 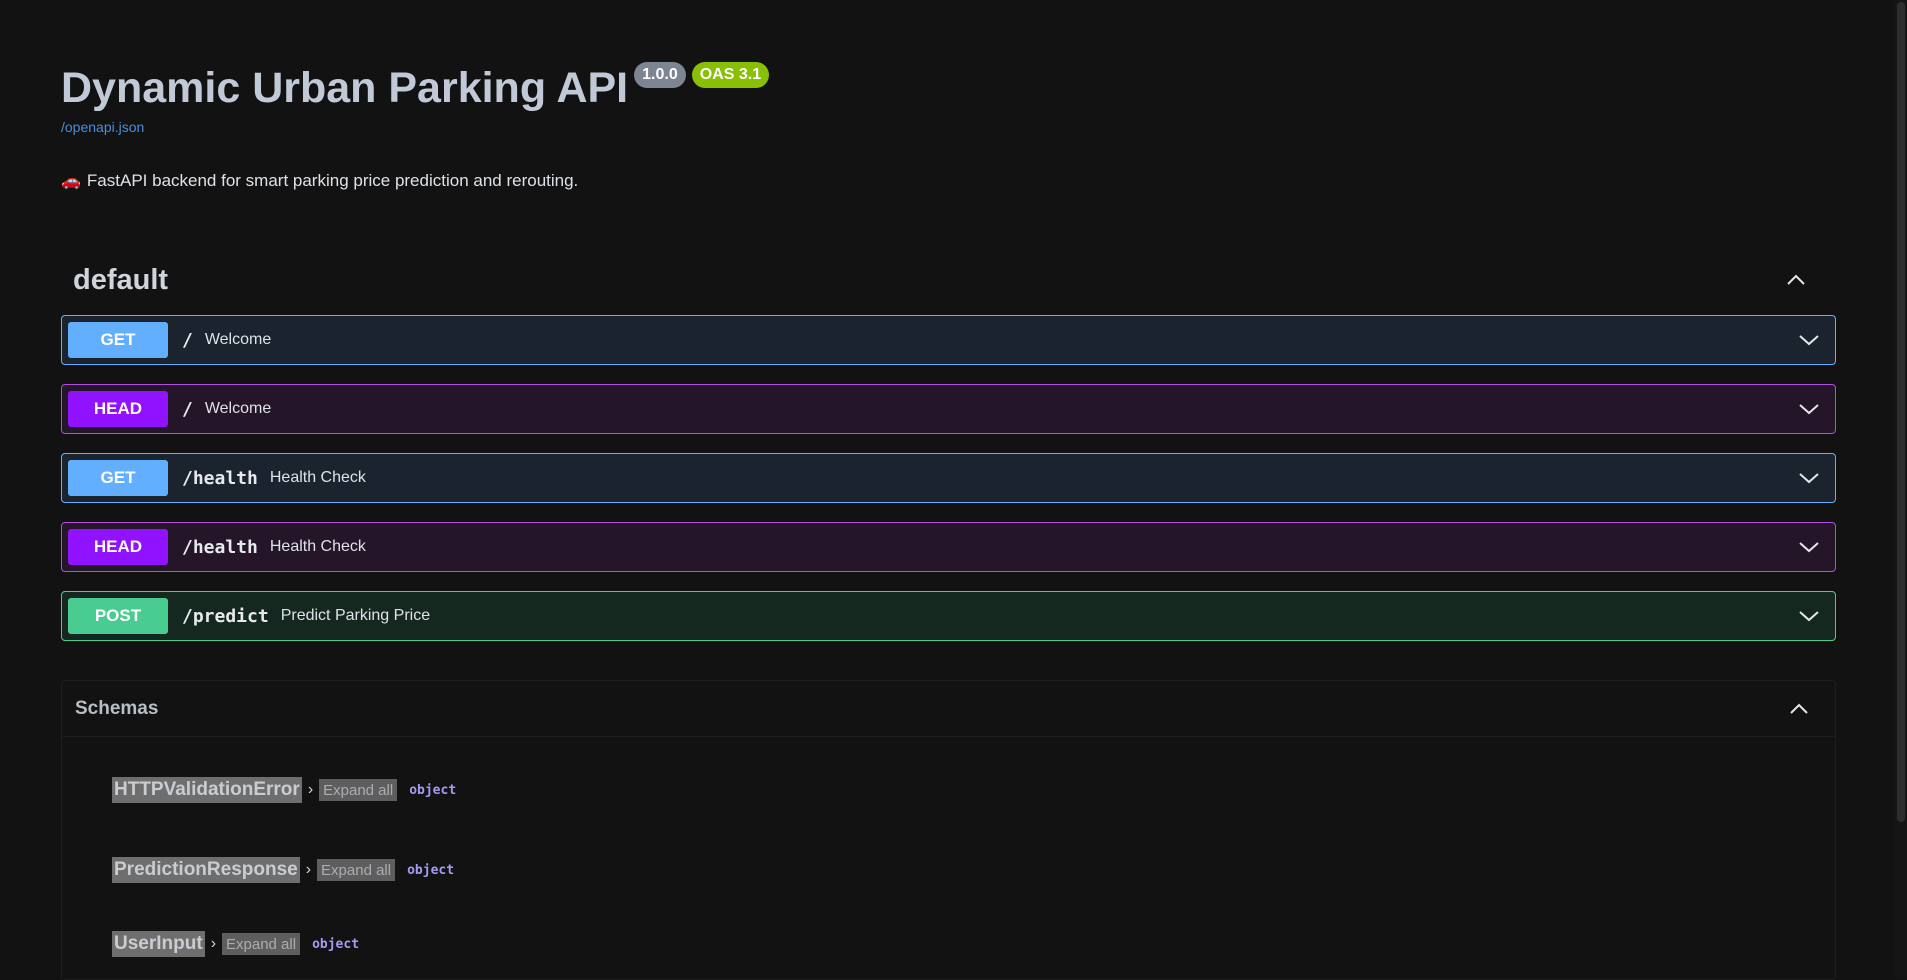 I want to click on schemas-header: Schemas, so click(x=948, y=709).